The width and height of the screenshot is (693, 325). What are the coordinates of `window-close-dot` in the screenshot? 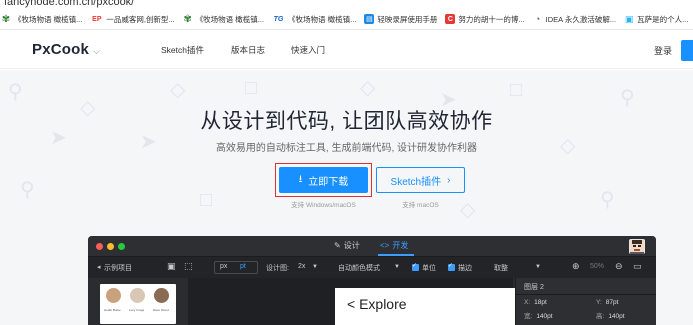 It's located at (99, 246).